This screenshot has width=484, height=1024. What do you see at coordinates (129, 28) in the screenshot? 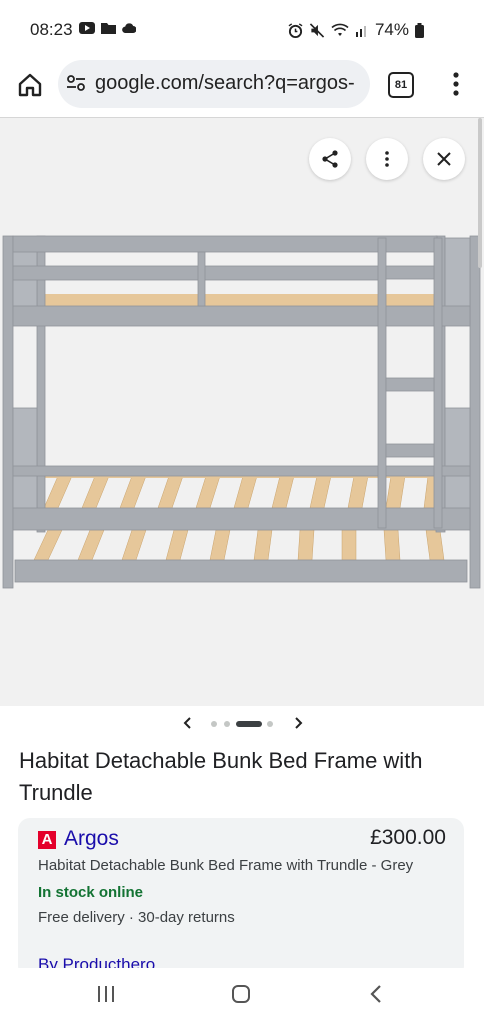
I see `cloud-icon` at bounding box center [129, 28].